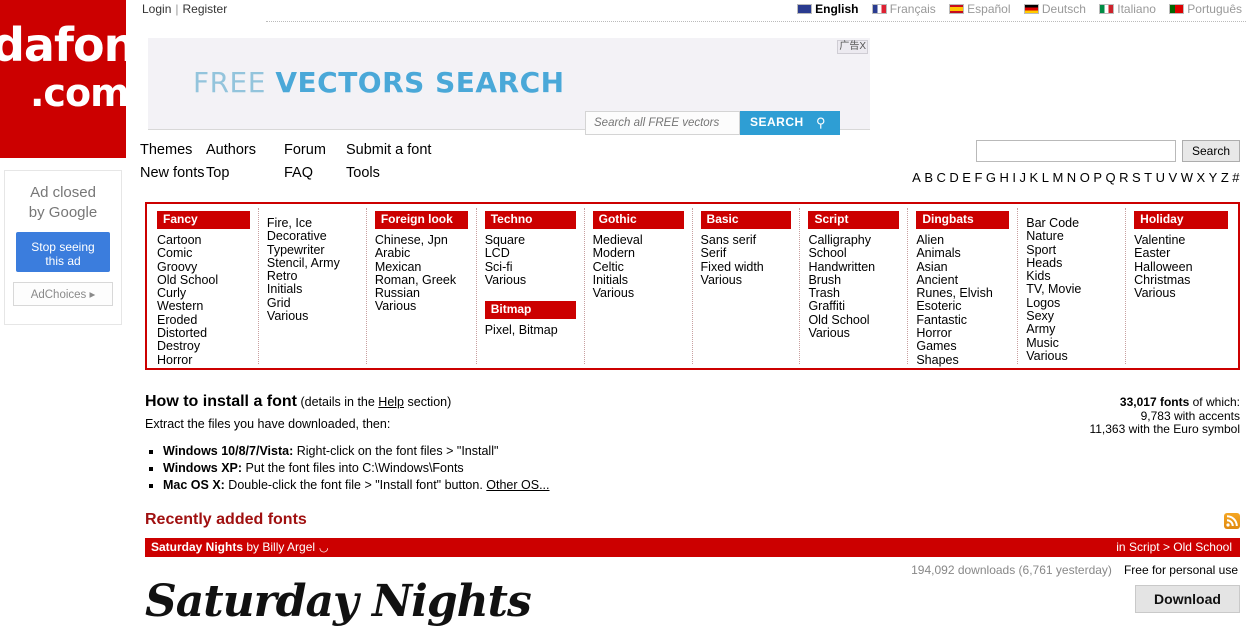  Describe the element at coordinates (499, 267) in the screenshot. I see `category-link-sci-fi: Sci-fi` at that location.